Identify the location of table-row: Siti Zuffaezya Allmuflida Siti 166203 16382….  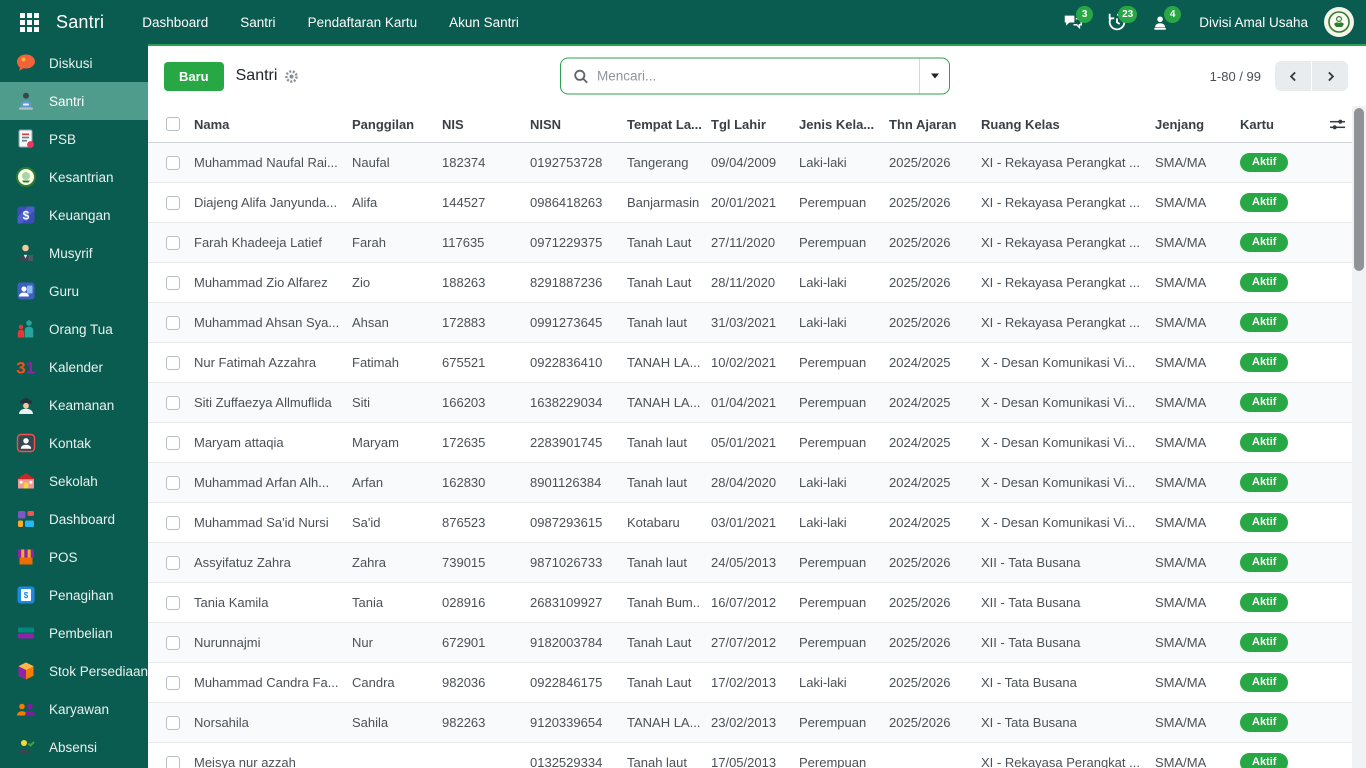
(750, 403).